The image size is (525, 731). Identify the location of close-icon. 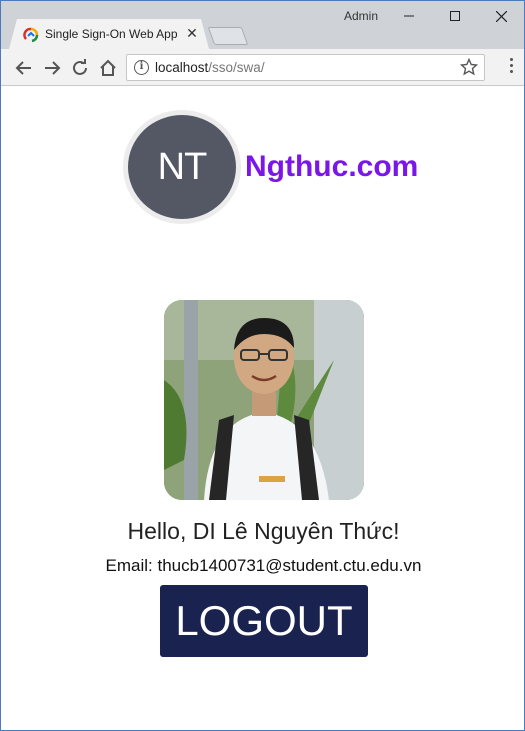
(501, 16).